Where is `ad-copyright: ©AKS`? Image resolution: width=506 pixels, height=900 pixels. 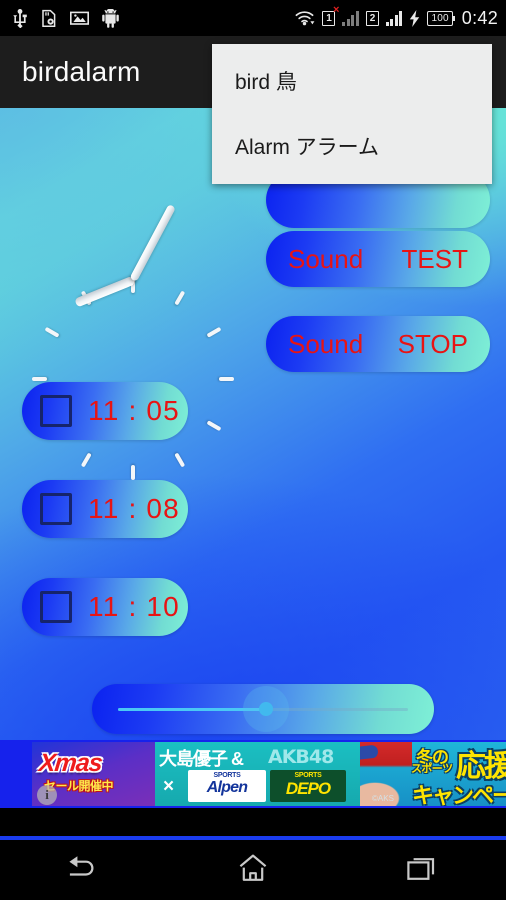
ad-copyright: ©AKS is located at coordinates (383, 798).